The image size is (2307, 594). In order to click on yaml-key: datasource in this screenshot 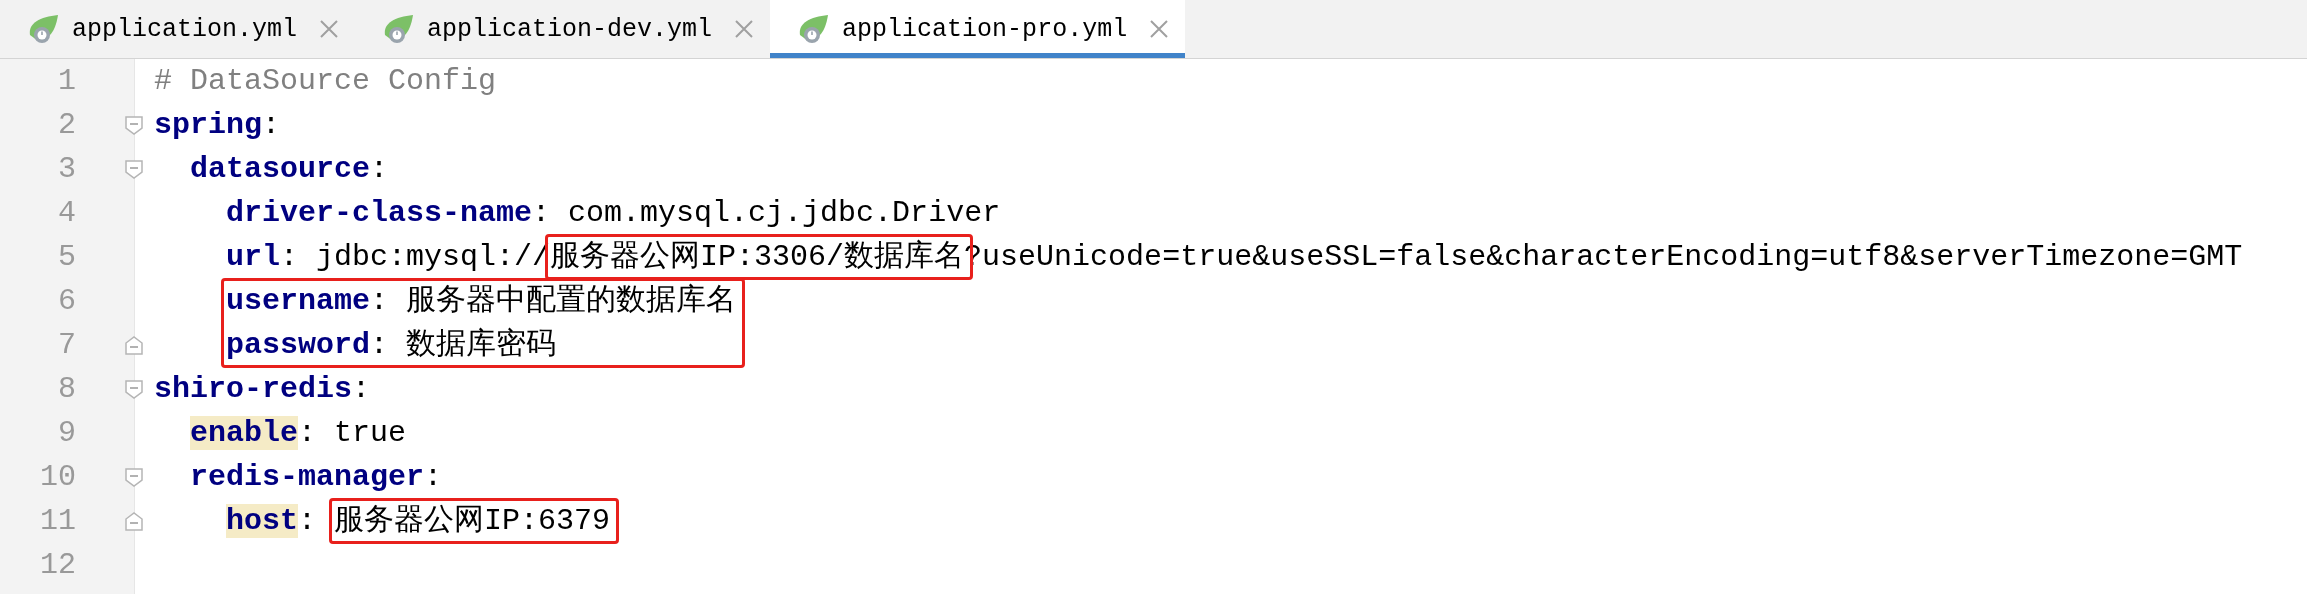, I will do `click(280, 169)`.